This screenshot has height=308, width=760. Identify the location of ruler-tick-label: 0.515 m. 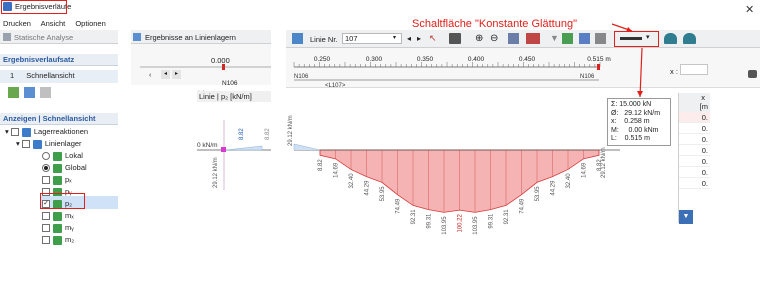
(599, 59).